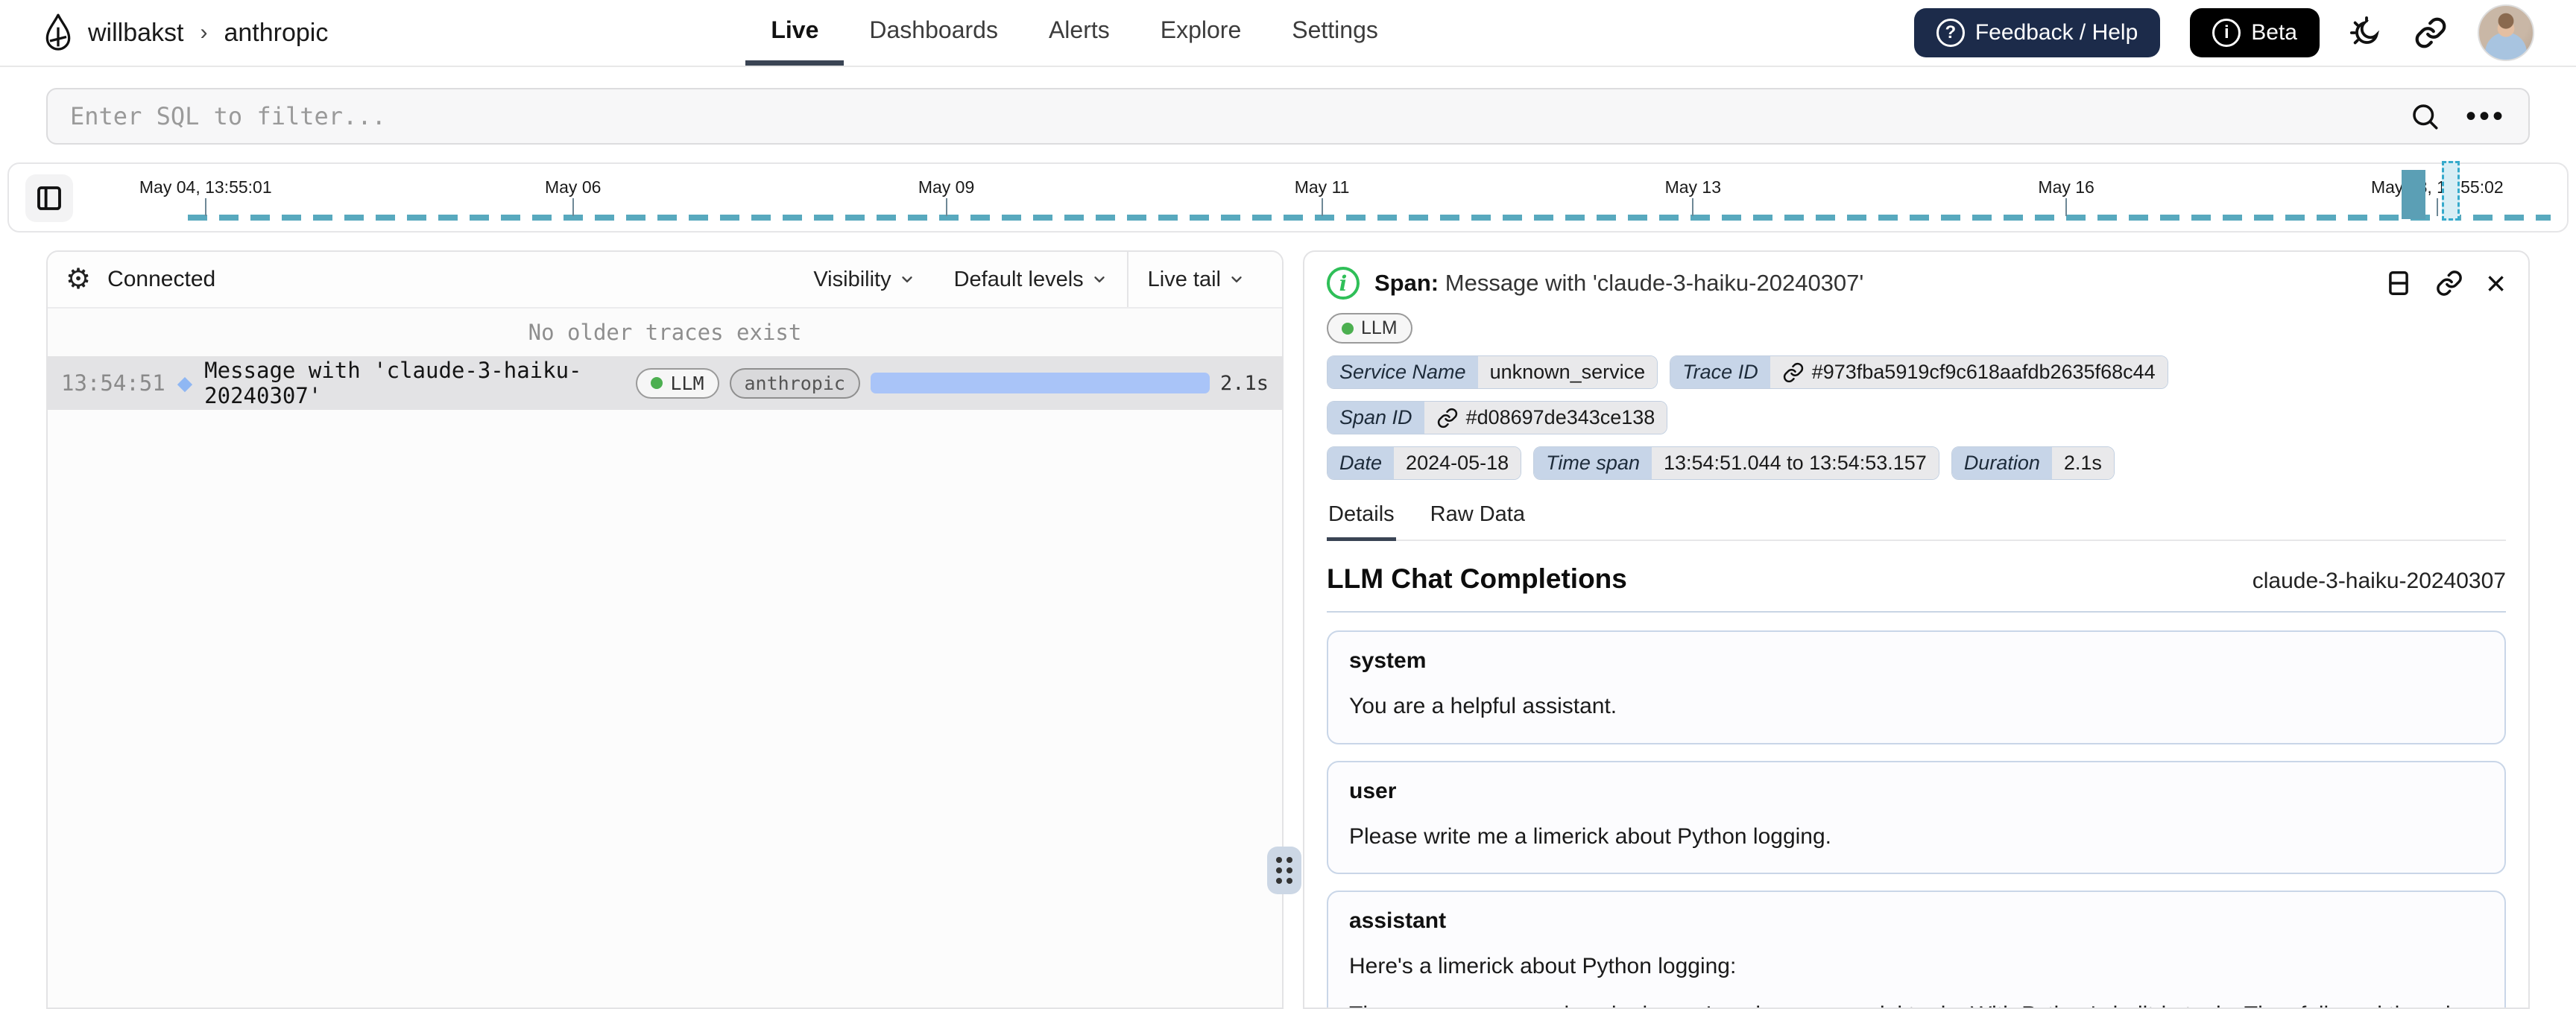 The image size is (2576, 1009). Describe the element at coordinates (78, 279) in the screenshot. I see `gear-icon: ⚙` at that location.